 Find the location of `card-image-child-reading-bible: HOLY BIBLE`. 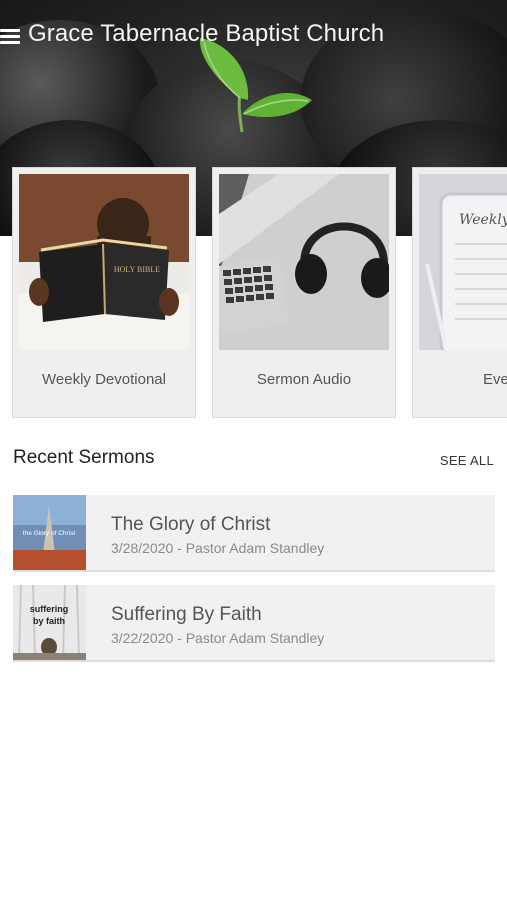

card-image-child-reading-bible: HOLY BIBLE is located at coordinates (104, 262).